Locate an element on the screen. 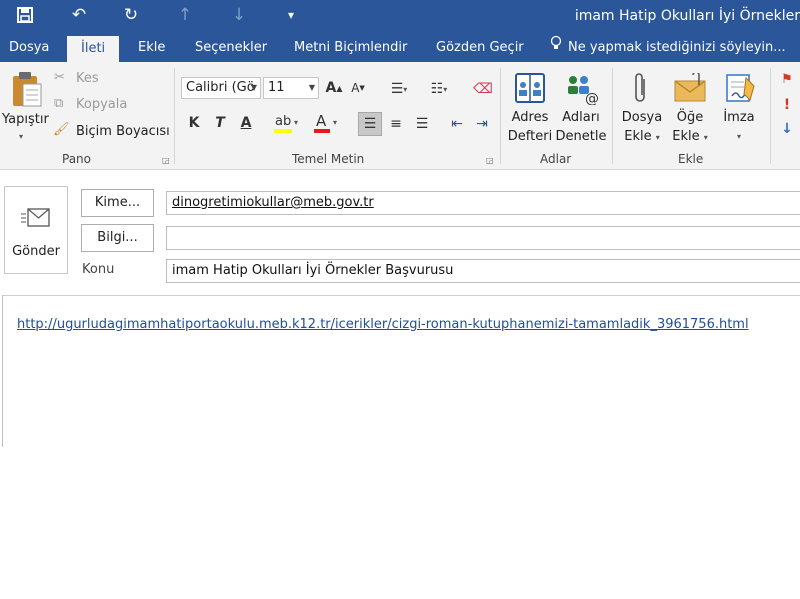 The height and width of the screenshot is (599, 800). font-name-combo: Calibri (Gö ▼ is located at coordinates (221, 88).